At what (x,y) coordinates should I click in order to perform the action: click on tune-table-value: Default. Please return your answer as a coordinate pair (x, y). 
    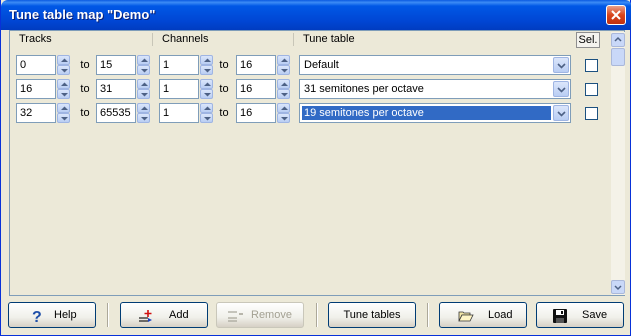
    Looking at the image, I should click on (321, 65).